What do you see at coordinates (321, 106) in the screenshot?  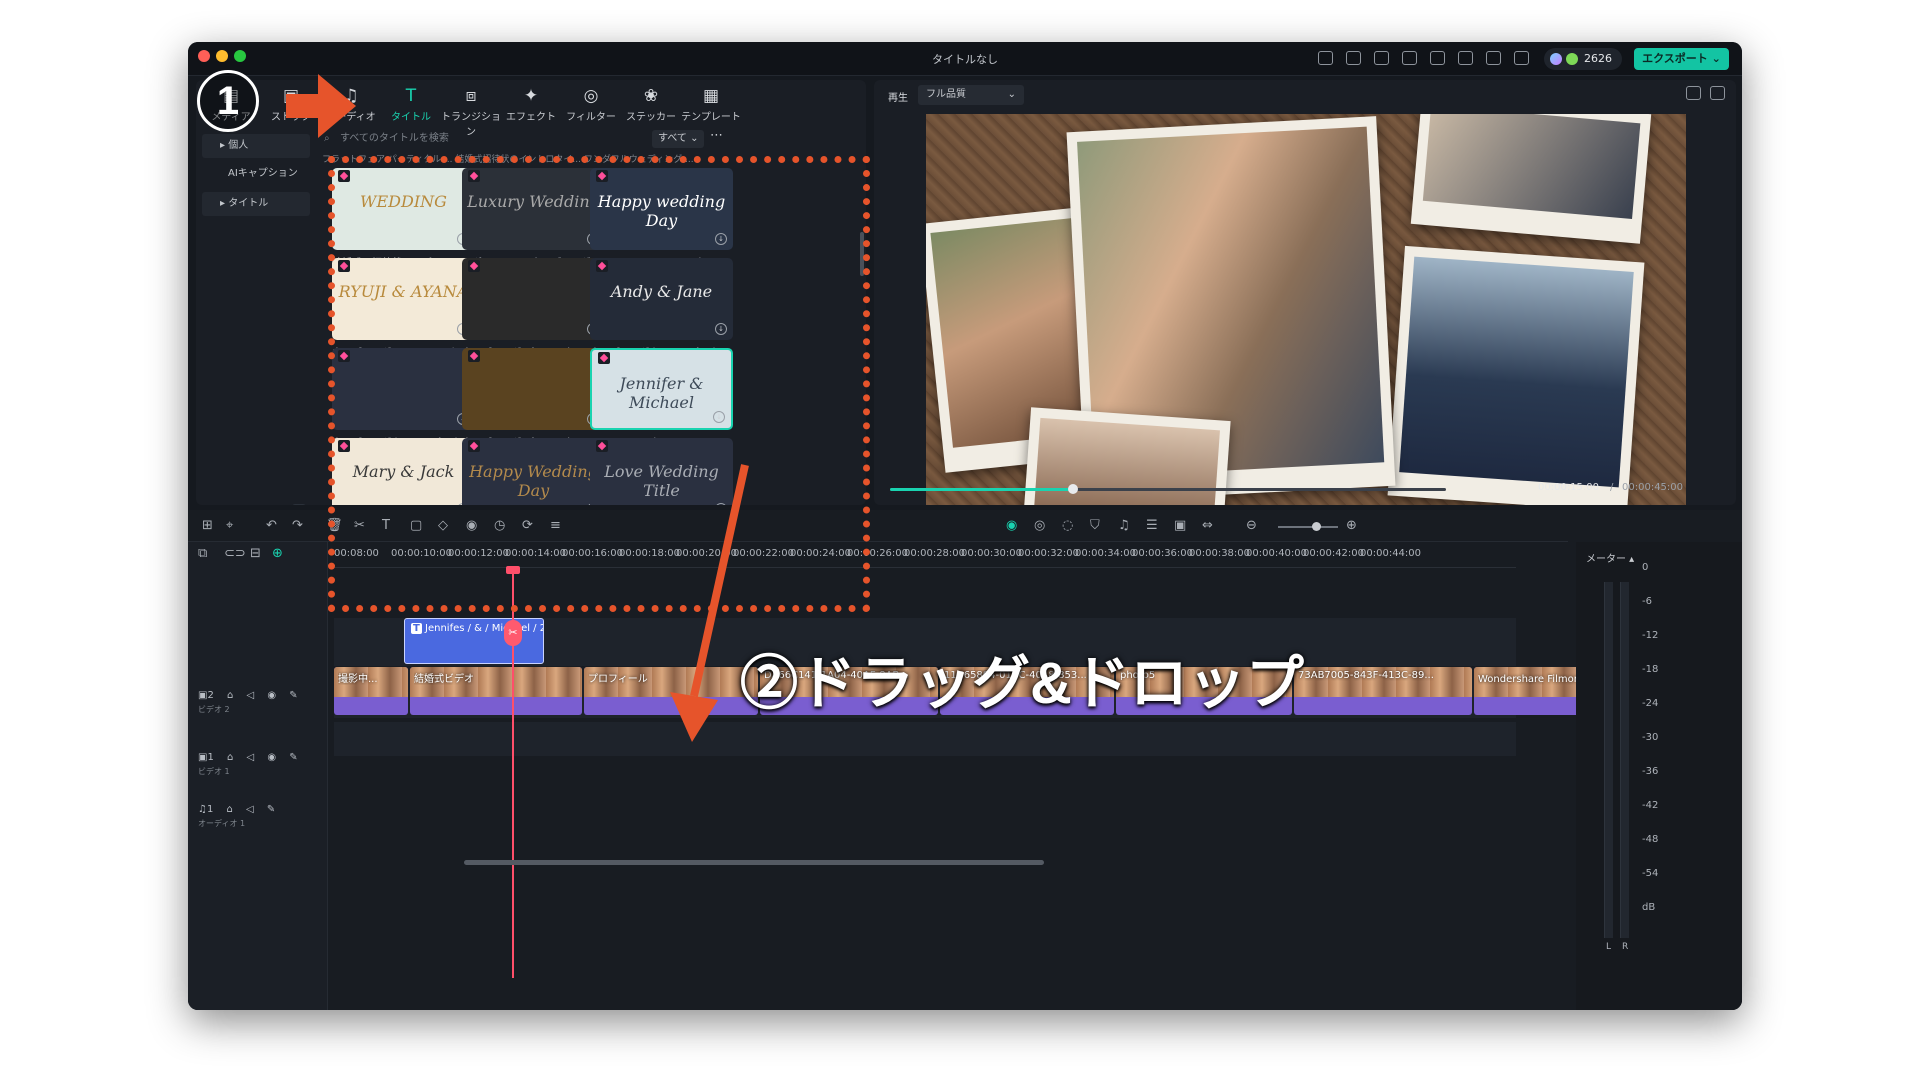 I see `step1-arrow` at bounding box center [321, 106].